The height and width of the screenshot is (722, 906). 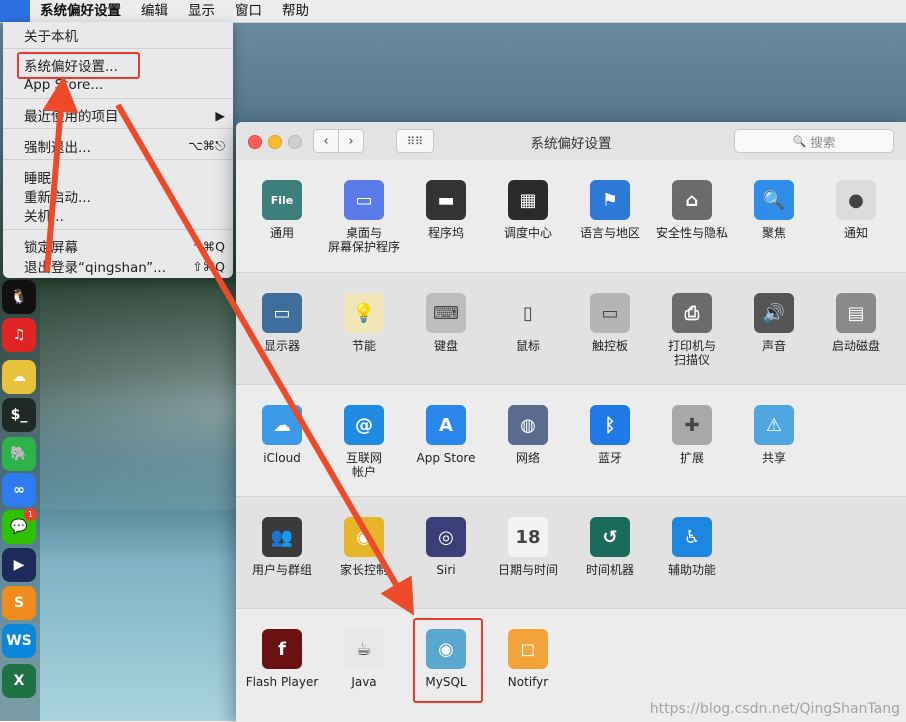 What do you see at coordinates (19, 565) in the screenshot?
I see `media-player-icon: ▶` at bounding box center [19, 565].